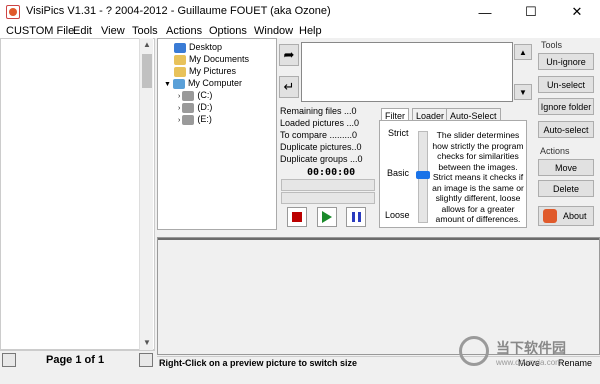 The height and width of the screenshot is (384, 600). What do you see at coordinates (180, 47) in the screenshot?
I see `desktop-icon` at bounding box center [180, 47].